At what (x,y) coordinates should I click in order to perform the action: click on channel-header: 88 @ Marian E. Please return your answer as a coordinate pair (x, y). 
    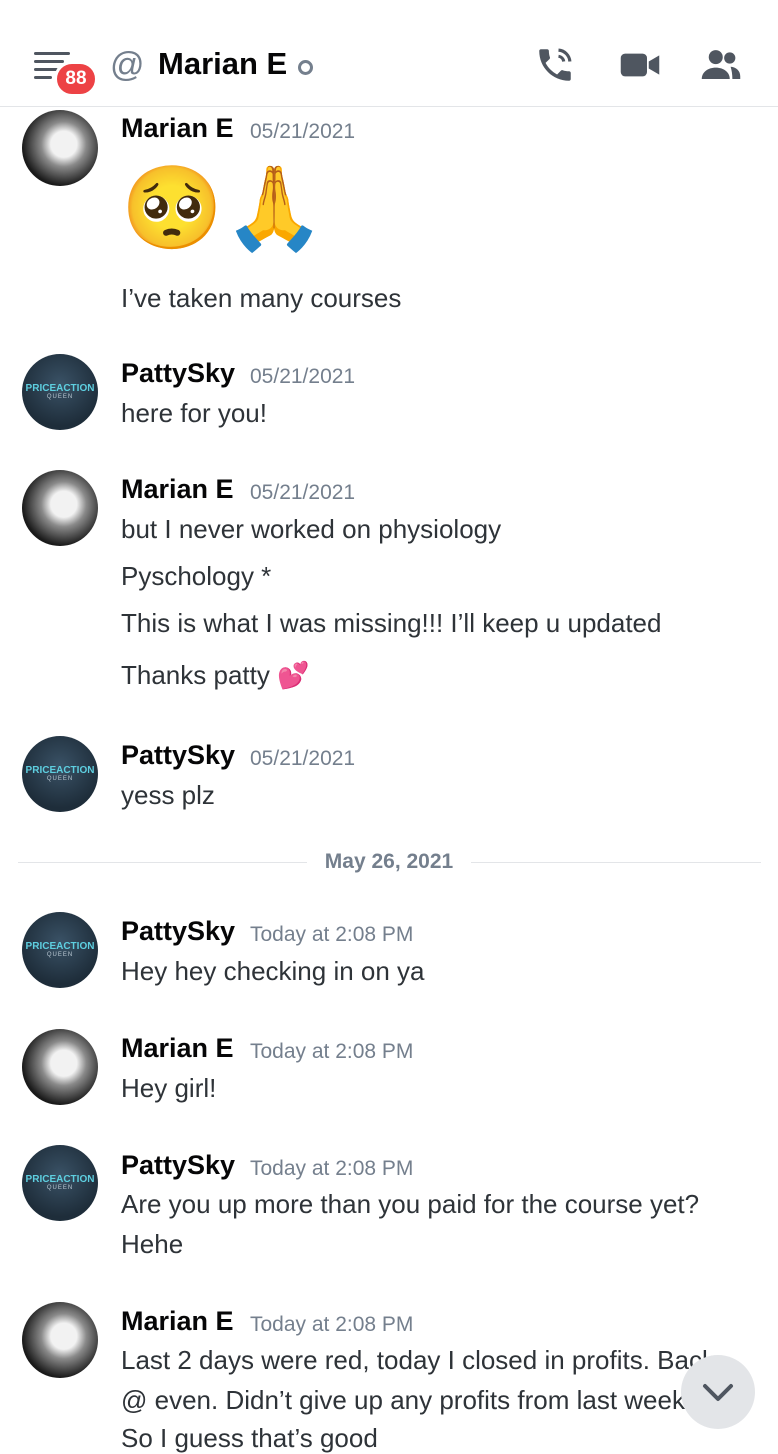
    Looking at the image, I should click on (389, 53).